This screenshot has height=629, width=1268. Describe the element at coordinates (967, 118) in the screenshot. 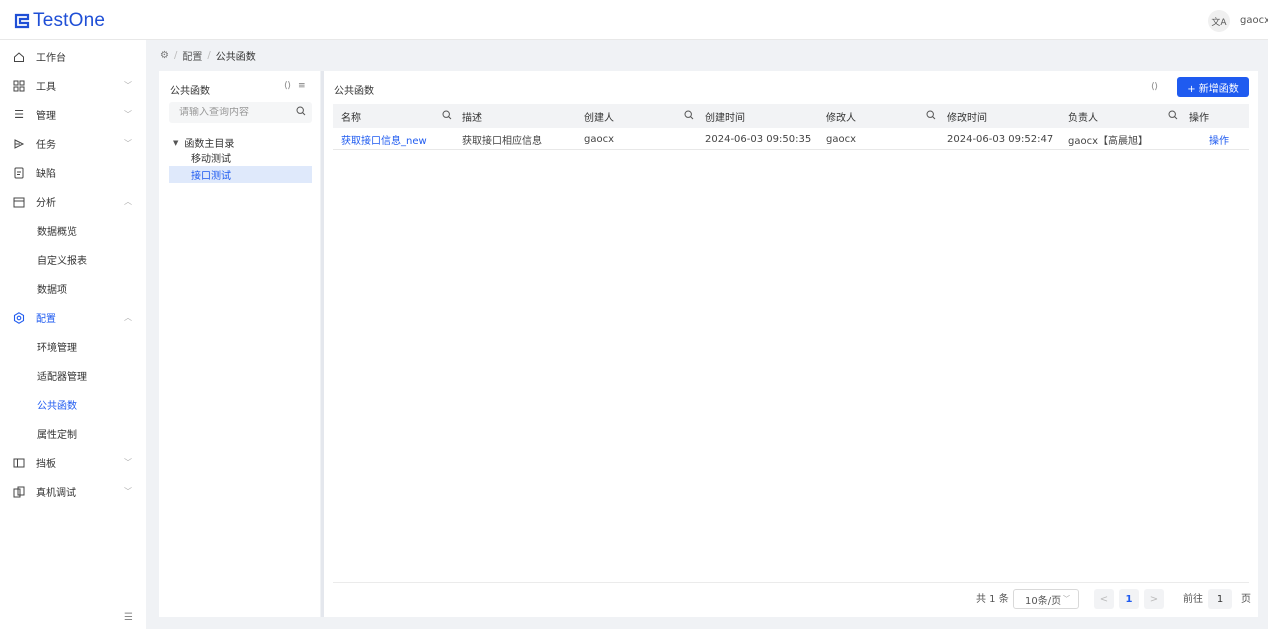

I see `column-header-modified-at: 修改时间` at that location.